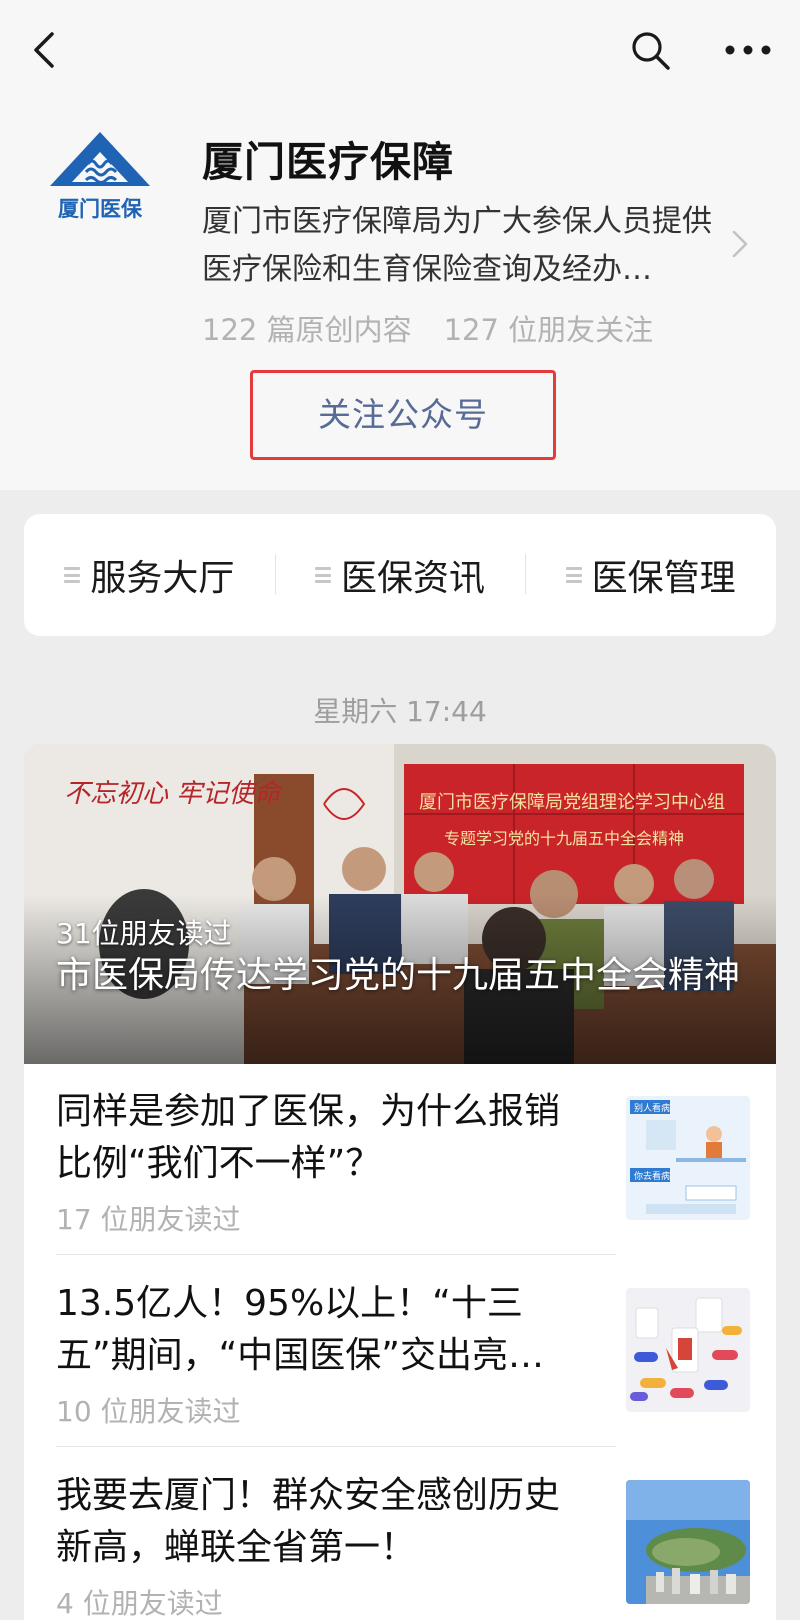 The height and width of the screenshot is (1620, 800). What do you see at coordinates (400, 711) in the screenshot?
I see `message-timestamp: 星期六 17:44` at bounding box center [400, 711].